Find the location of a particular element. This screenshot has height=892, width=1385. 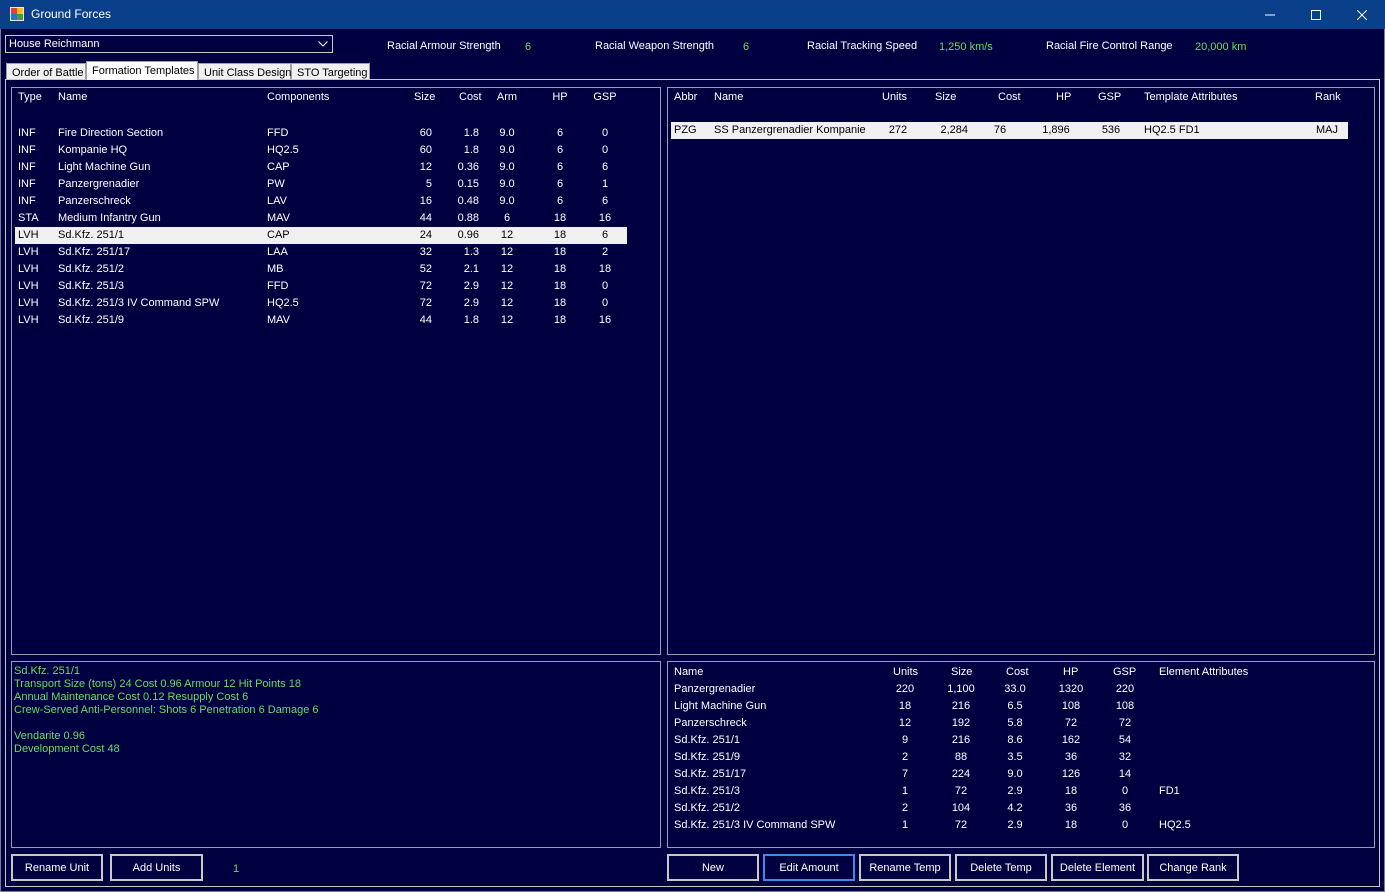

unit-class-row: INF Fire Direction Section FFD 60 1.8 9.0 6 0 is located at coordinates (321, 133).